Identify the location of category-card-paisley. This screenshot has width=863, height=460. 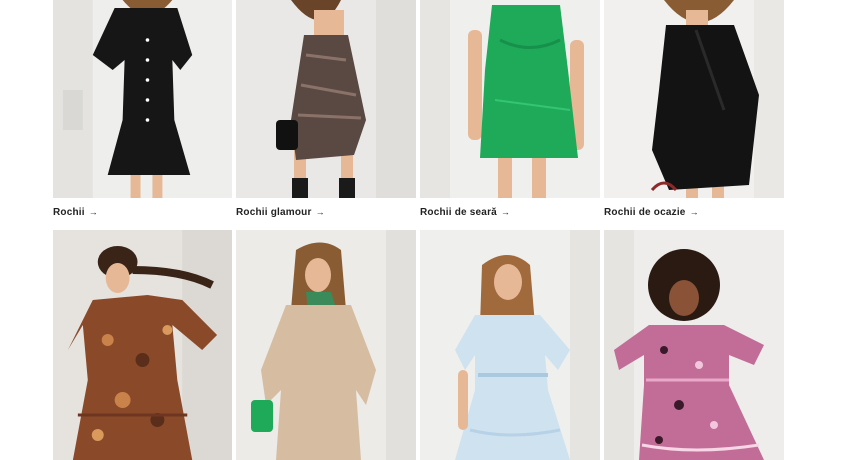
(142, 345).